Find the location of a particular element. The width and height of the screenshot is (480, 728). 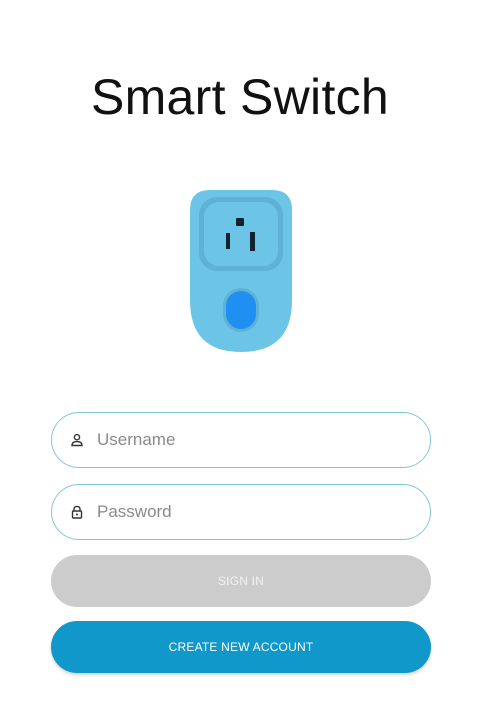

username-field is located at coordinates (241, 440).